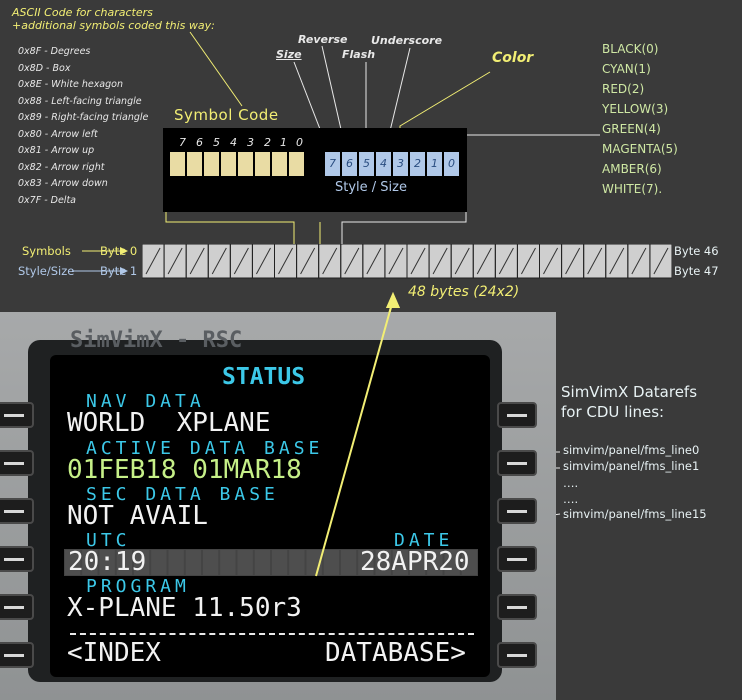 This screenshot has height=700, width=742. Describe the element at coordinates (393, 300) in the screenshot. I see `arrow-head-icon` at that location.